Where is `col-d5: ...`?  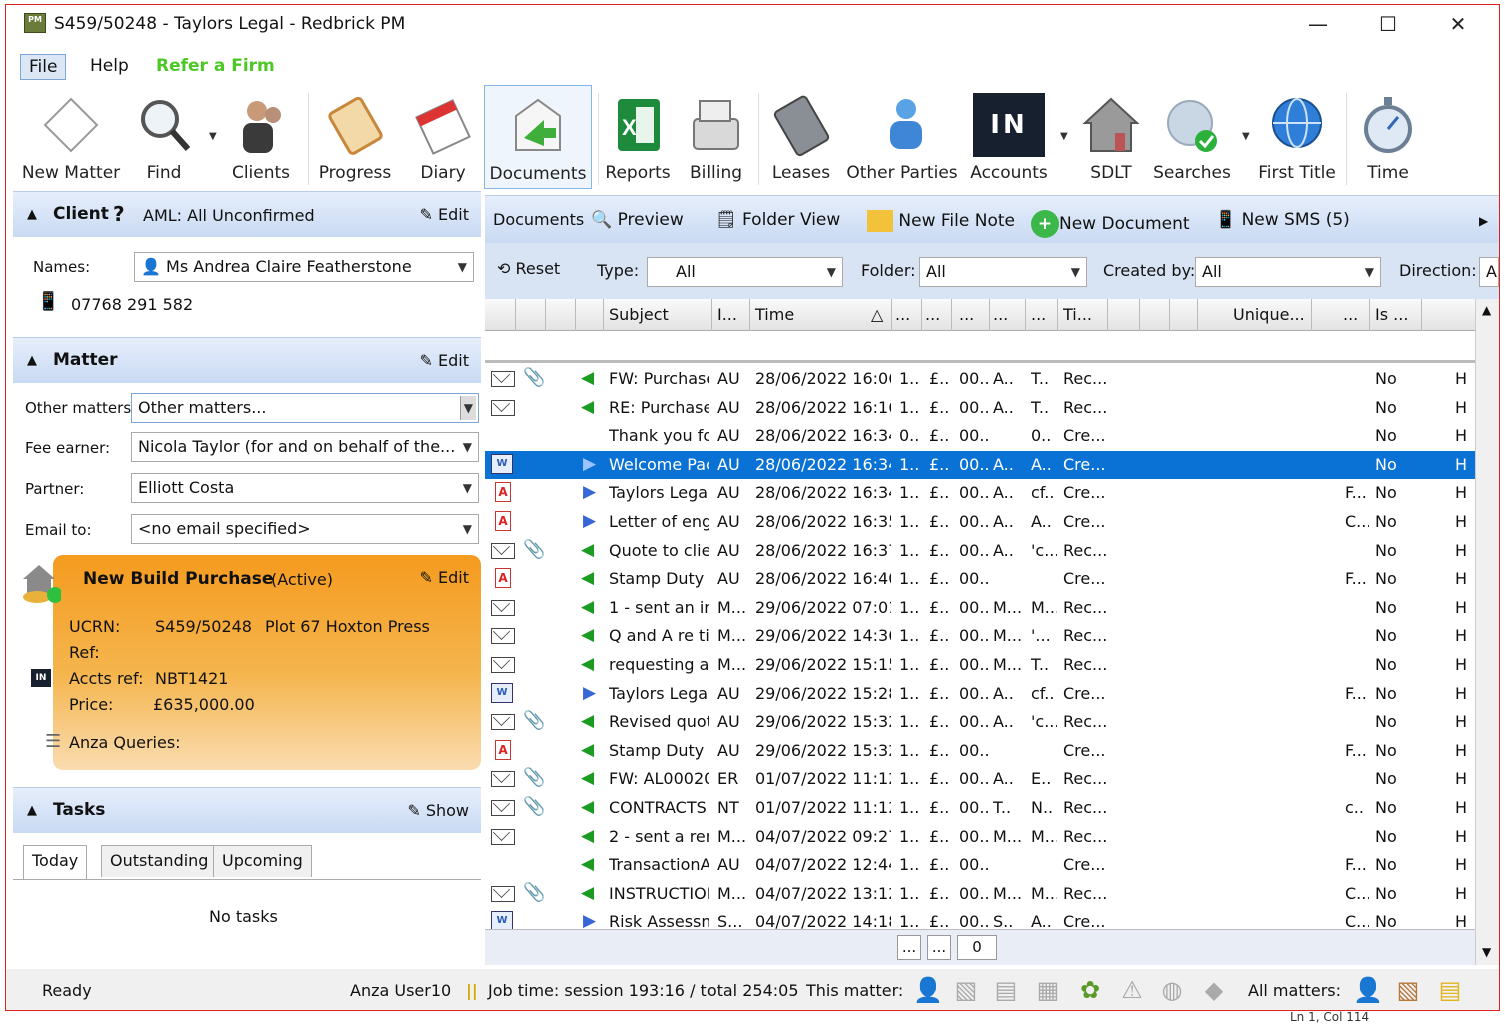 col-d5: ... is located at coordinates (1038, 314).